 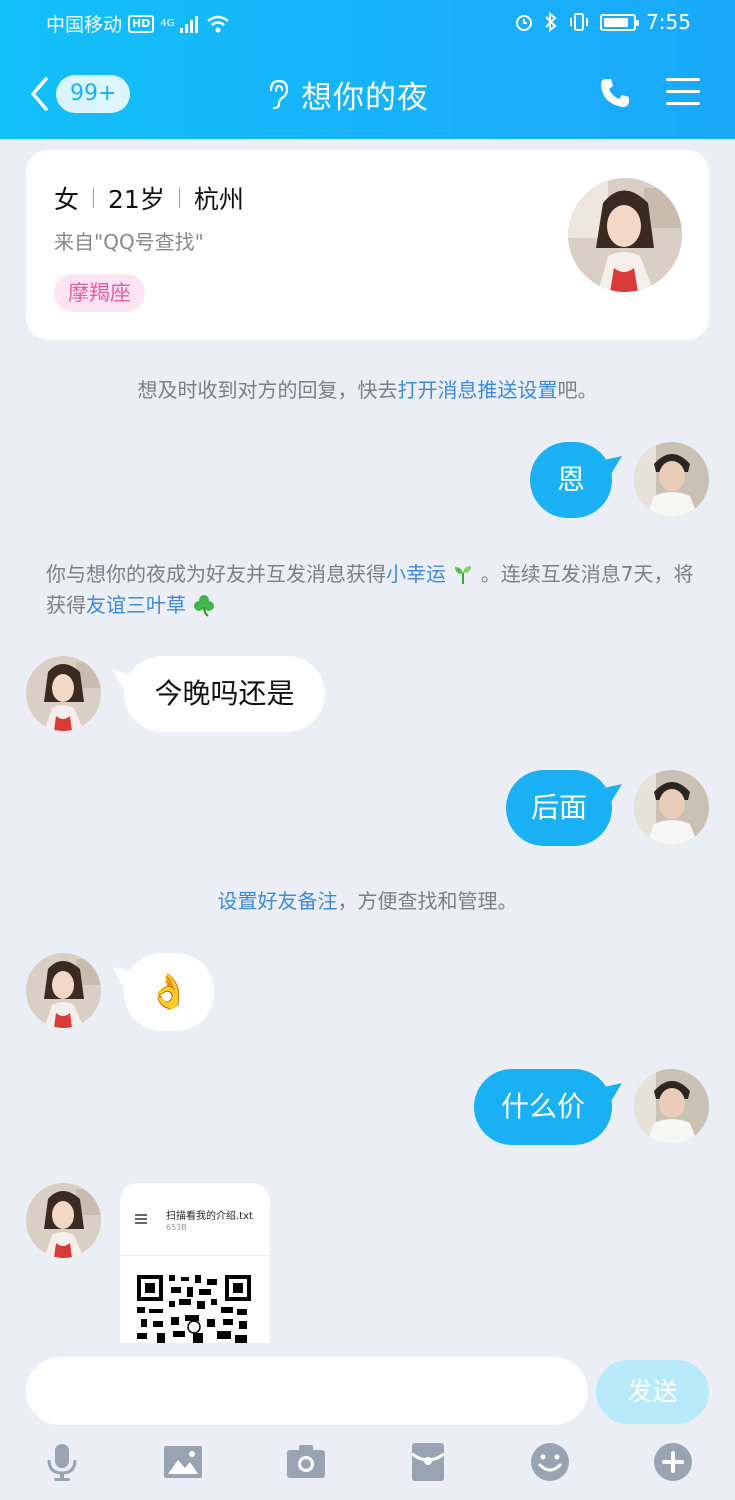 I want to click on battery-icon, so click(x=620, y=22).